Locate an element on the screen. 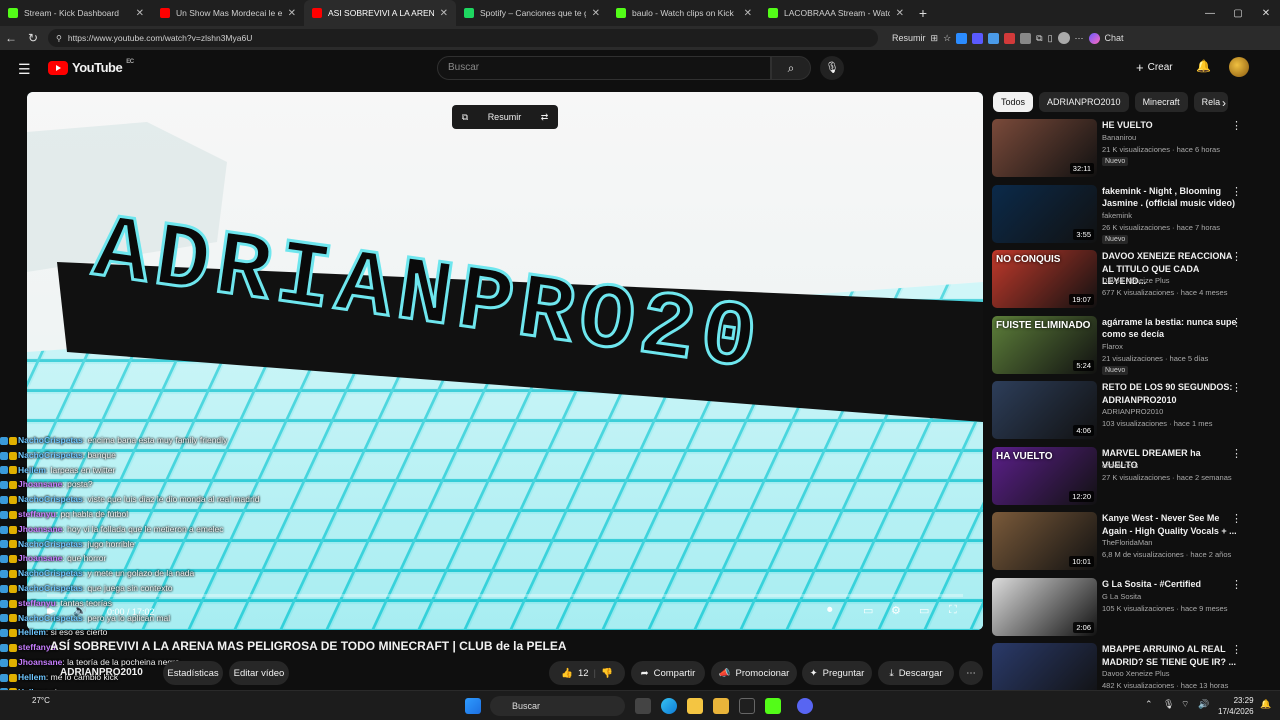 The width and height of the screenshot is (1280, 720). close-window-icon: ✕ is located at coordinates (1266, 13).